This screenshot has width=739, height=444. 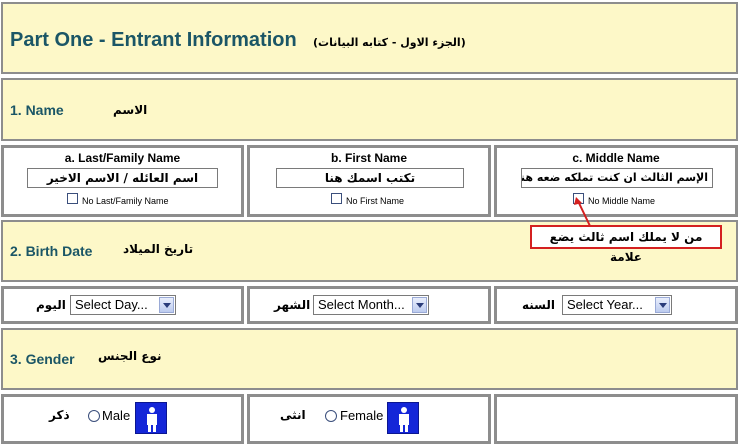 I want to click on female-radio, so click(x=331, y=416).